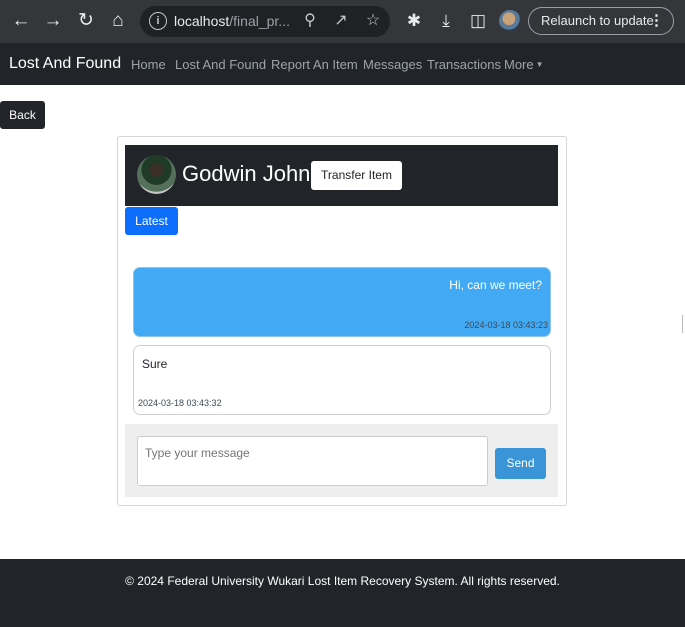 This screenshot has height=627, width=685. What do you see at coordinates (342, 302) in the screenshot?
I see `message-sent: Hi, can we meet? 2024-03-18 03:43:23` at bounding box center [342, 302].